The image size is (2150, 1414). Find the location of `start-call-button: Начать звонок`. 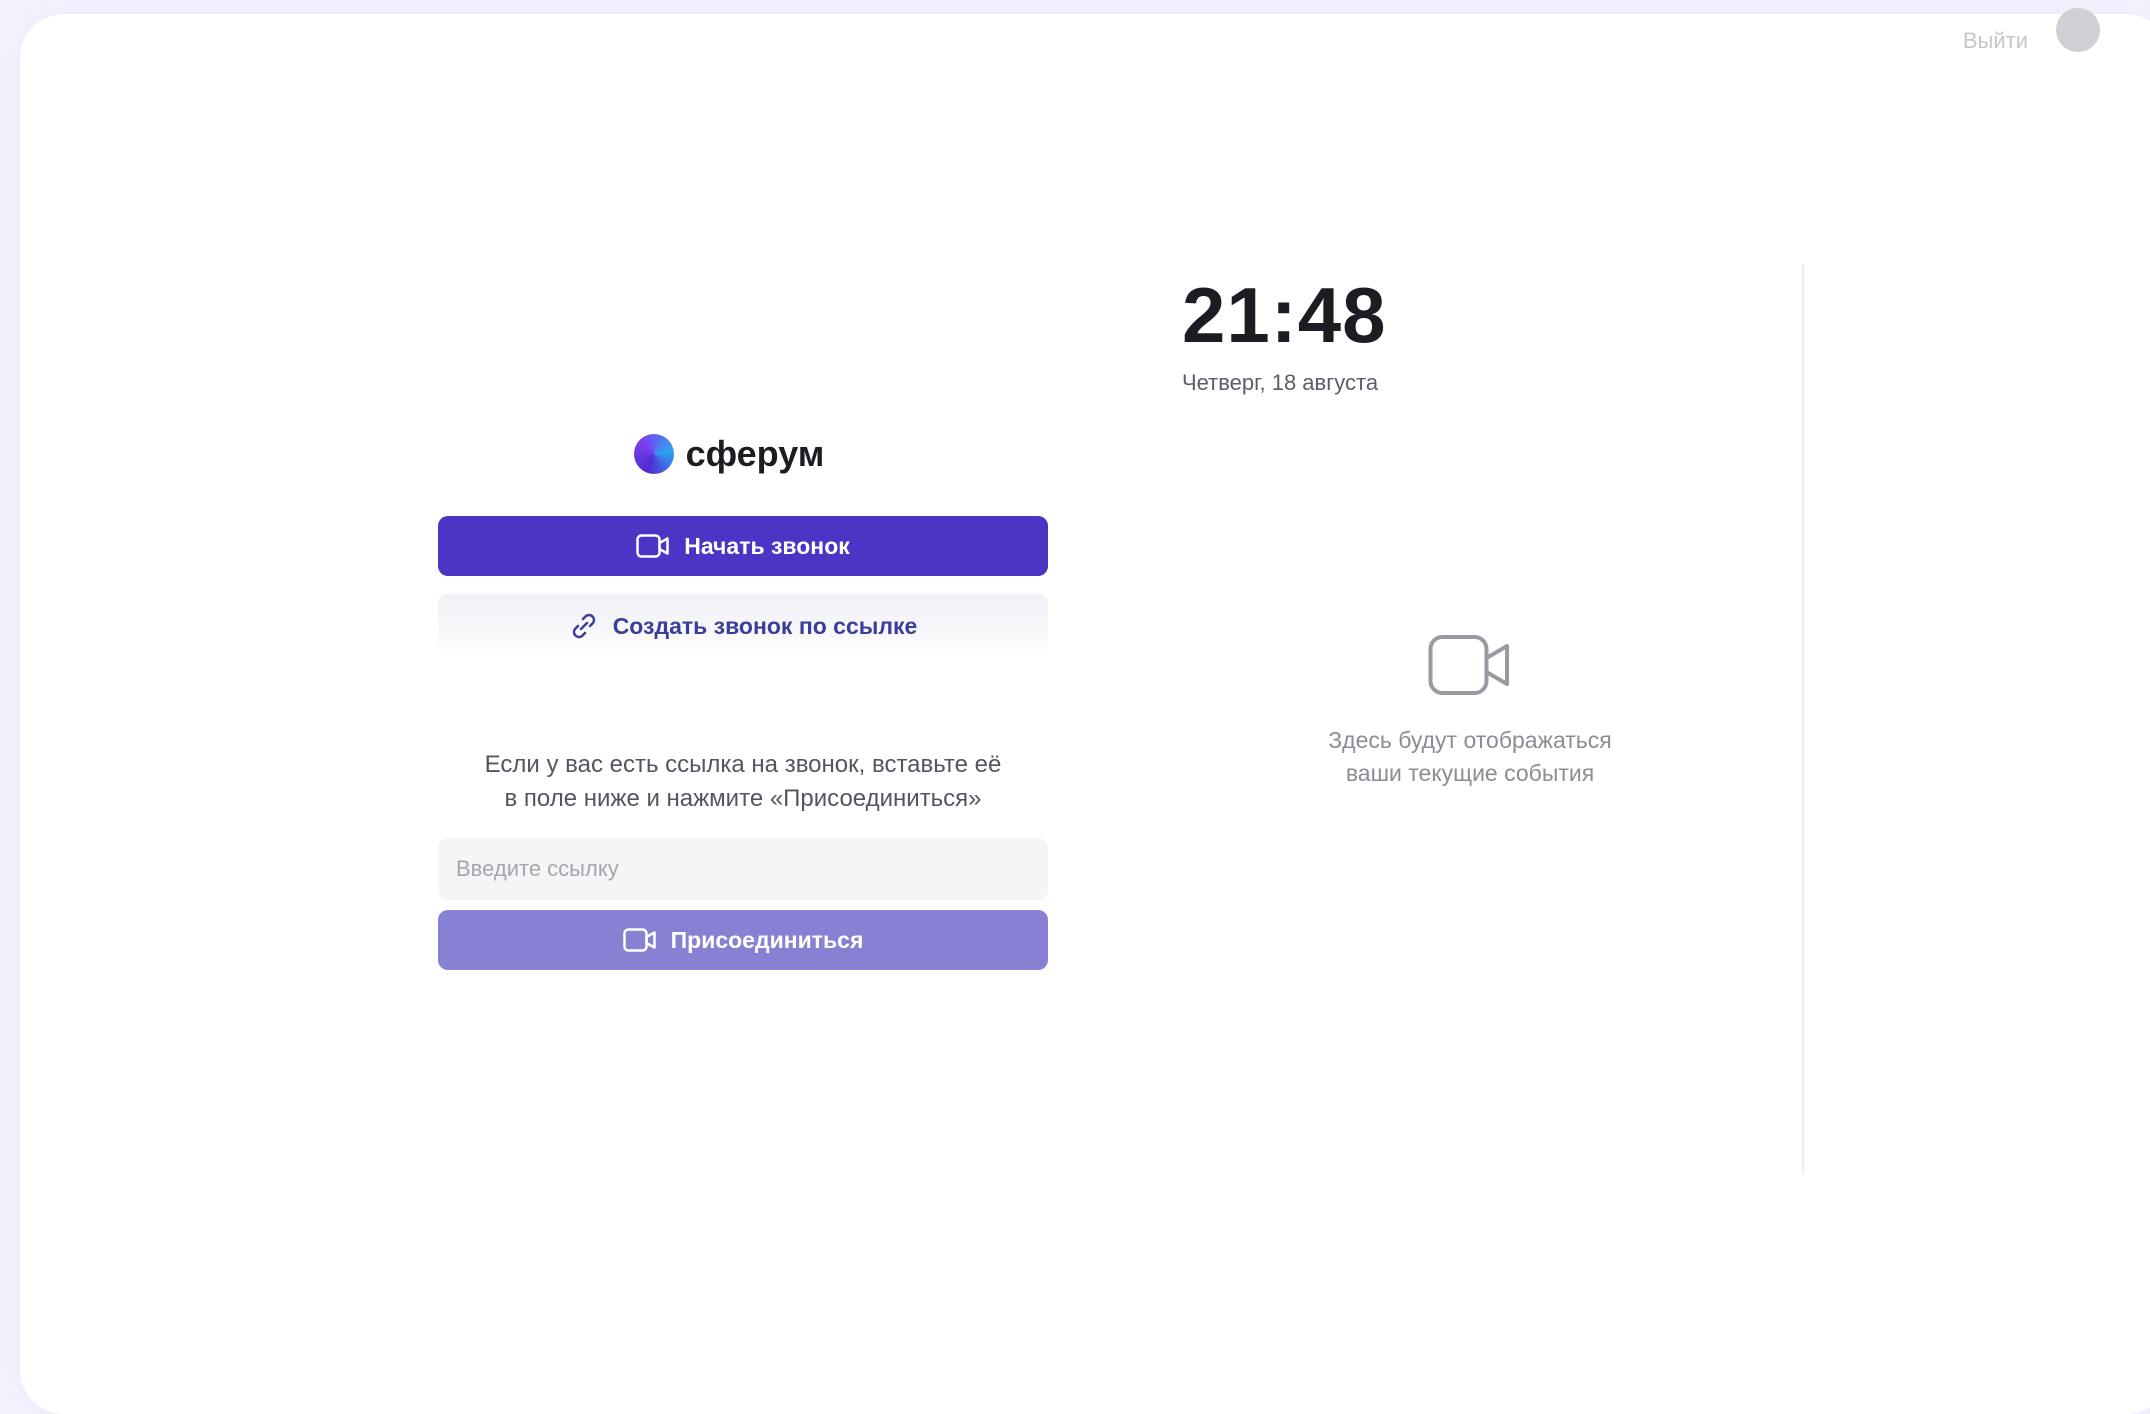

start-call-button: Начать звонок is located at coordinates (743, 546).